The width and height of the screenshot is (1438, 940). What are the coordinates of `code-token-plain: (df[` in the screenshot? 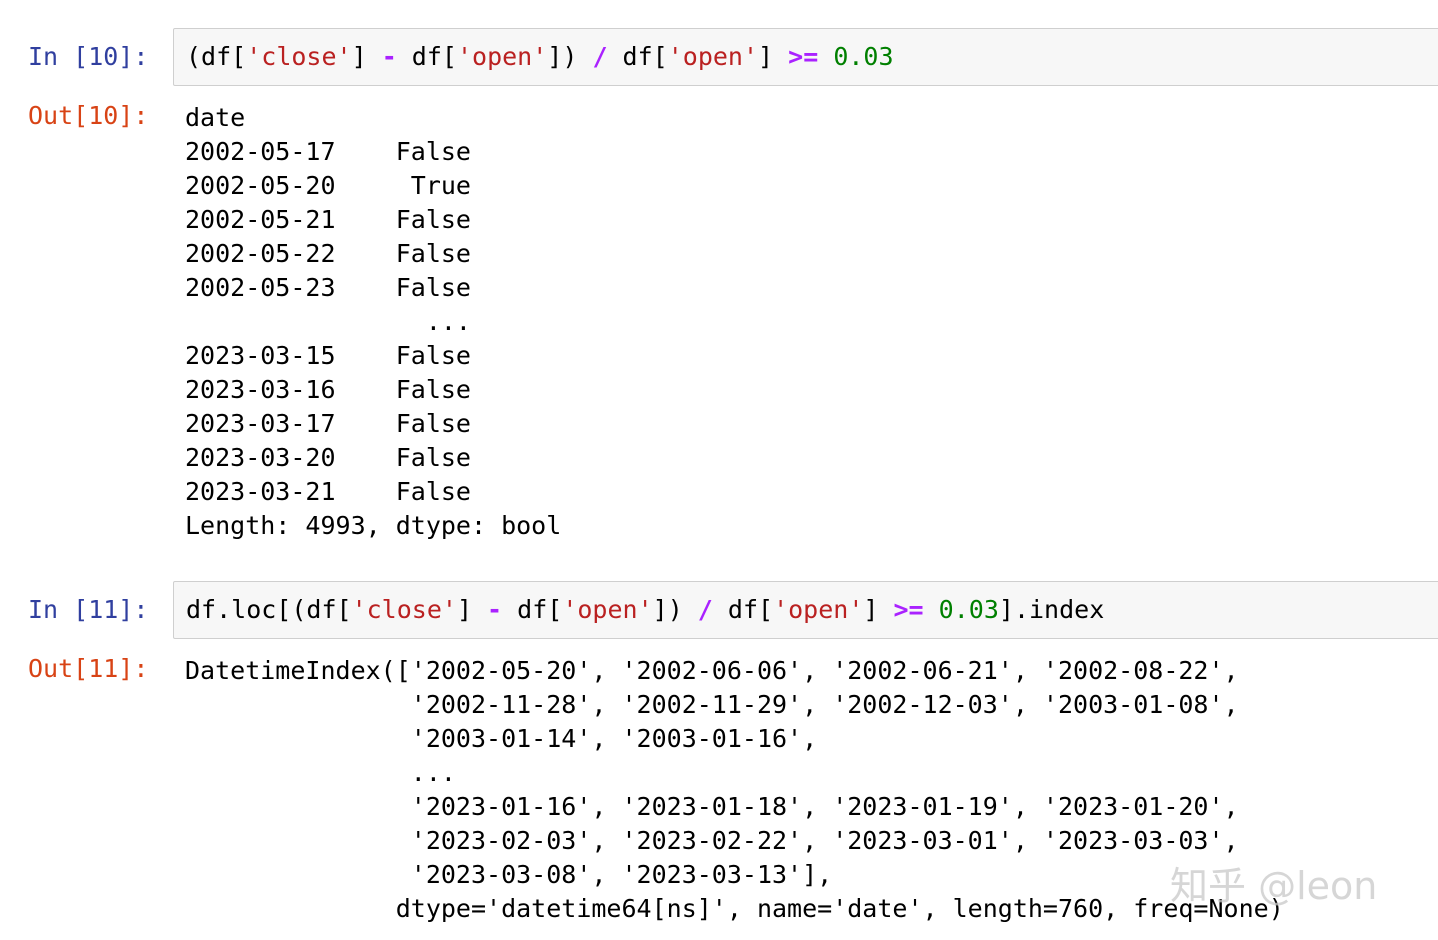 It's located at (216, 56).